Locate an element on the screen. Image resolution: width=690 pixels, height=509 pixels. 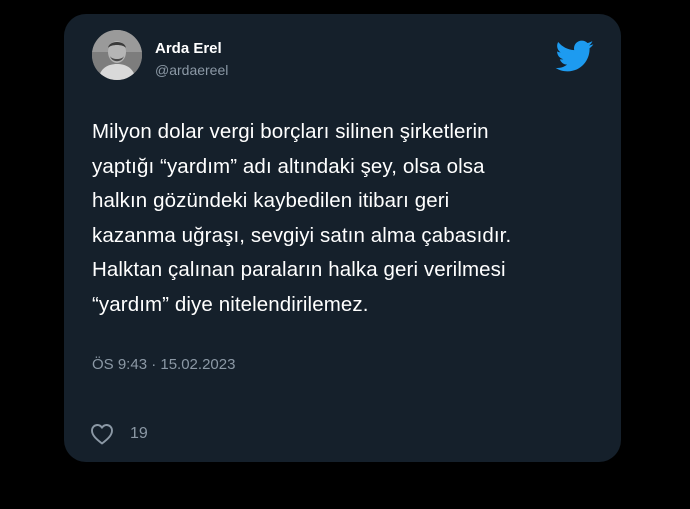
avatar is located at coordinates (117, 55).